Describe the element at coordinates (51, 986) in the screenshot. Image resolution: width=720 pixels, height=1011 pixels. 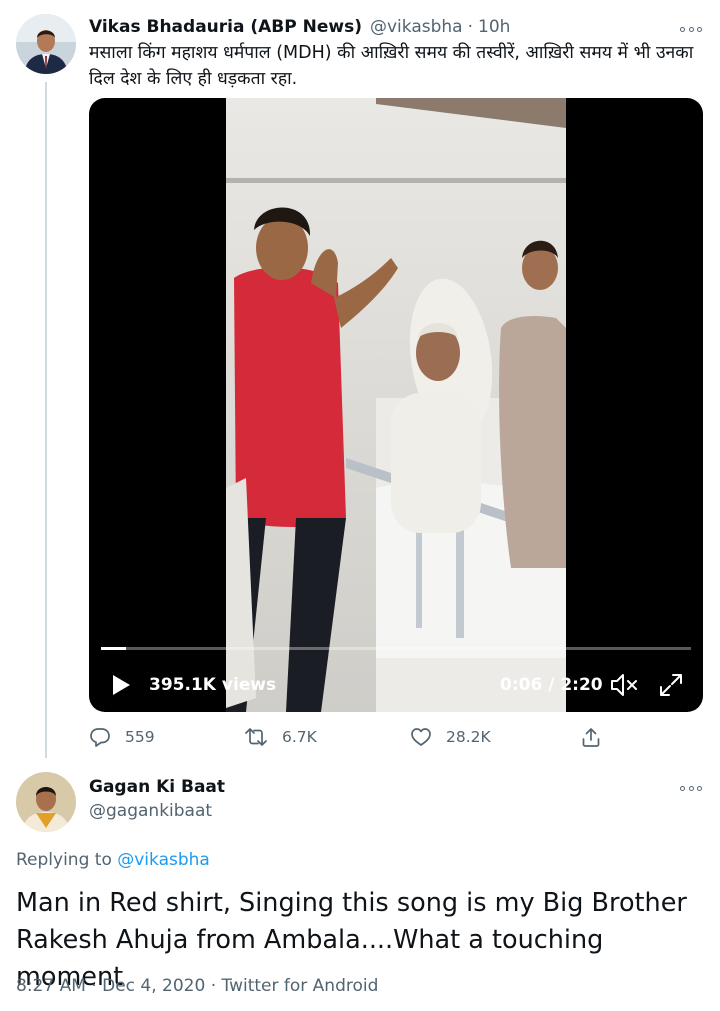
I see `tweet-timestamp: 8:27 AM` at that location.